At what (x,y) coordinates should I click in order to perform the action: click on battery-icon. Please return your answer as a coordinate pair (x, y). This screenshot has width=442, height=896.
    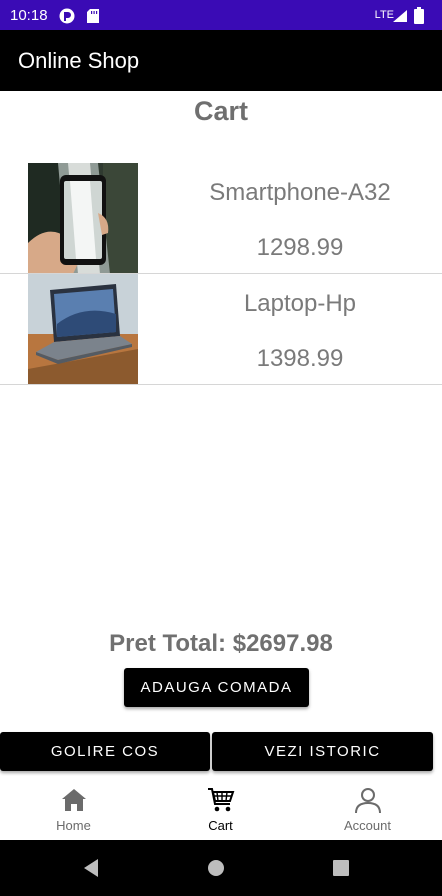
    Looking at the image, I should click on (419, 15).